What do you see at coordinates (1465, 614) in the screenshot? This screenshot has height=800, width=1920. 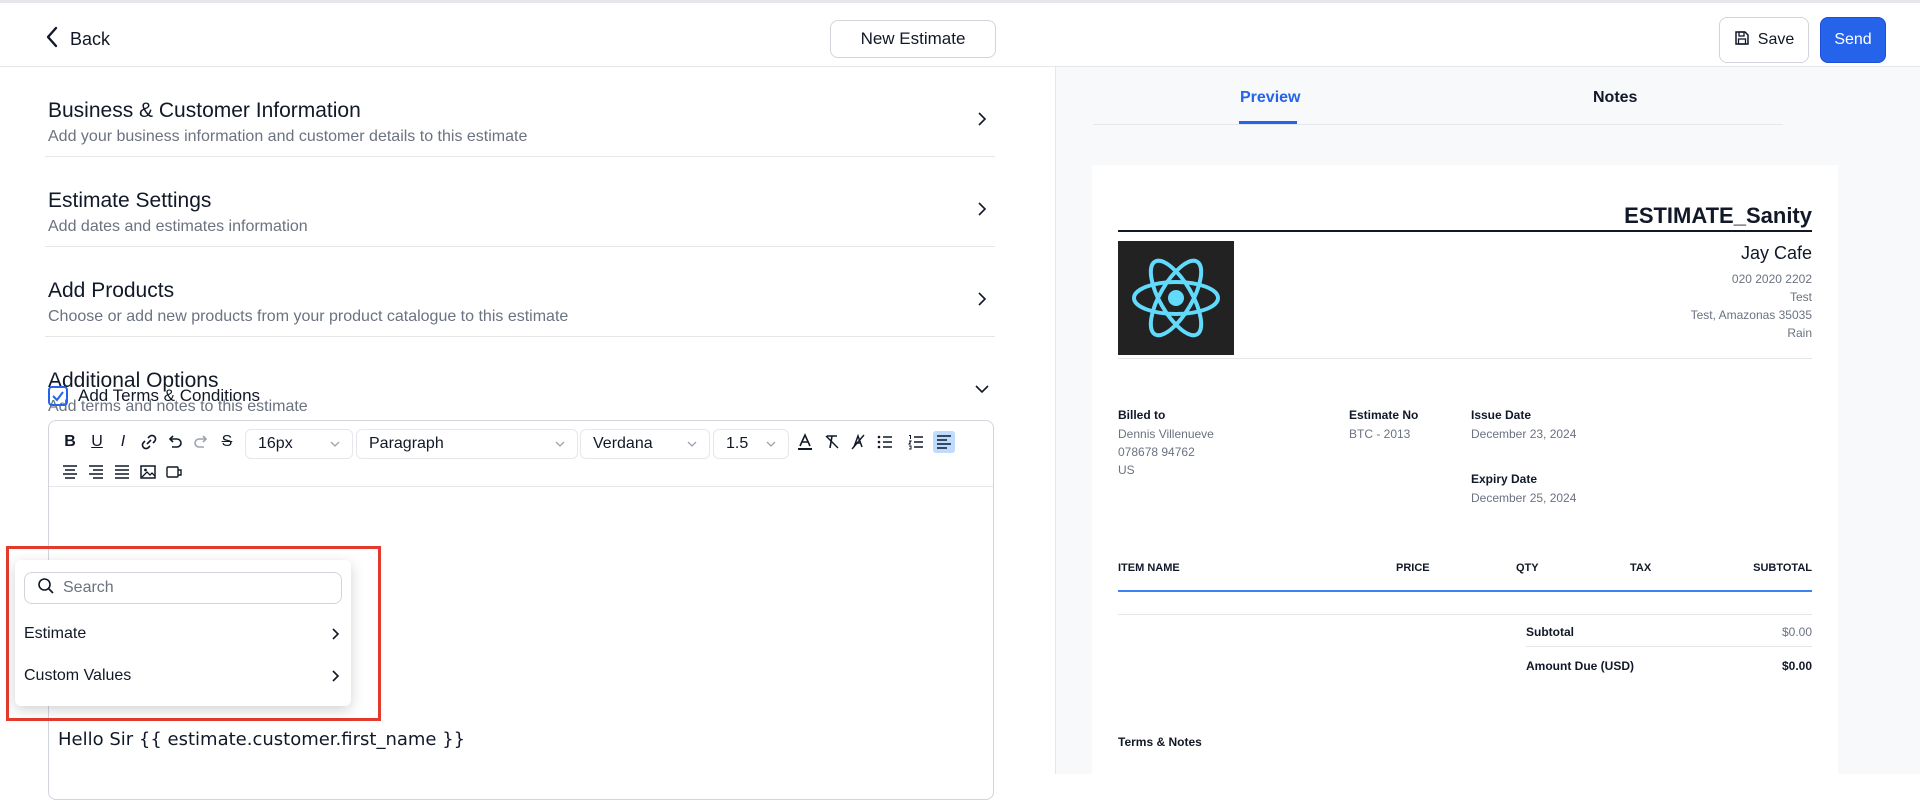 I see `table-divider` at bounding box center [1465, 614].